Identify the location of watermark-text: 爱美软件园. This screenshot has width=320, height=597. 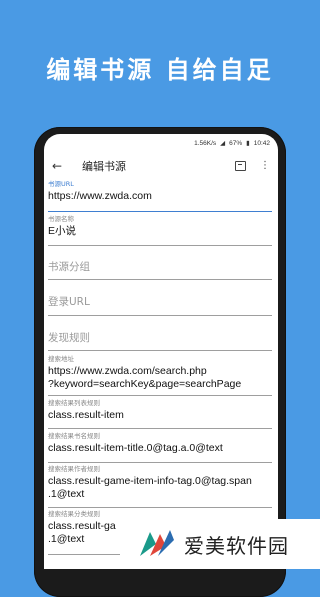
(236, 545).